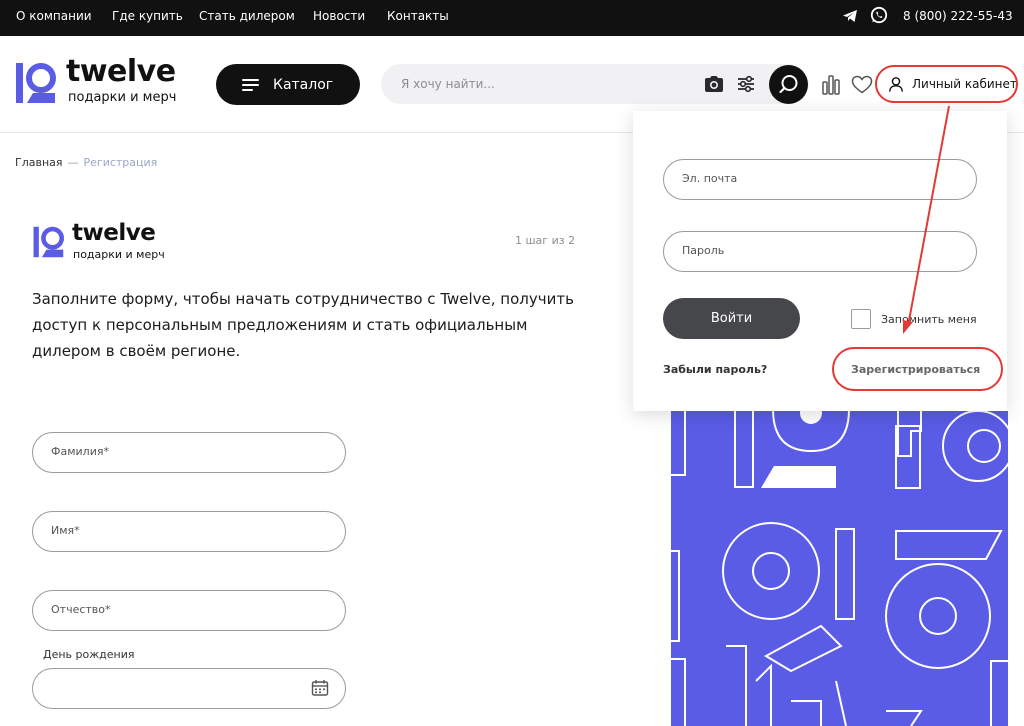 The image size is (1024, 726). I want to click on last-name-placeholder: Фамилия*, so click(80, 451).